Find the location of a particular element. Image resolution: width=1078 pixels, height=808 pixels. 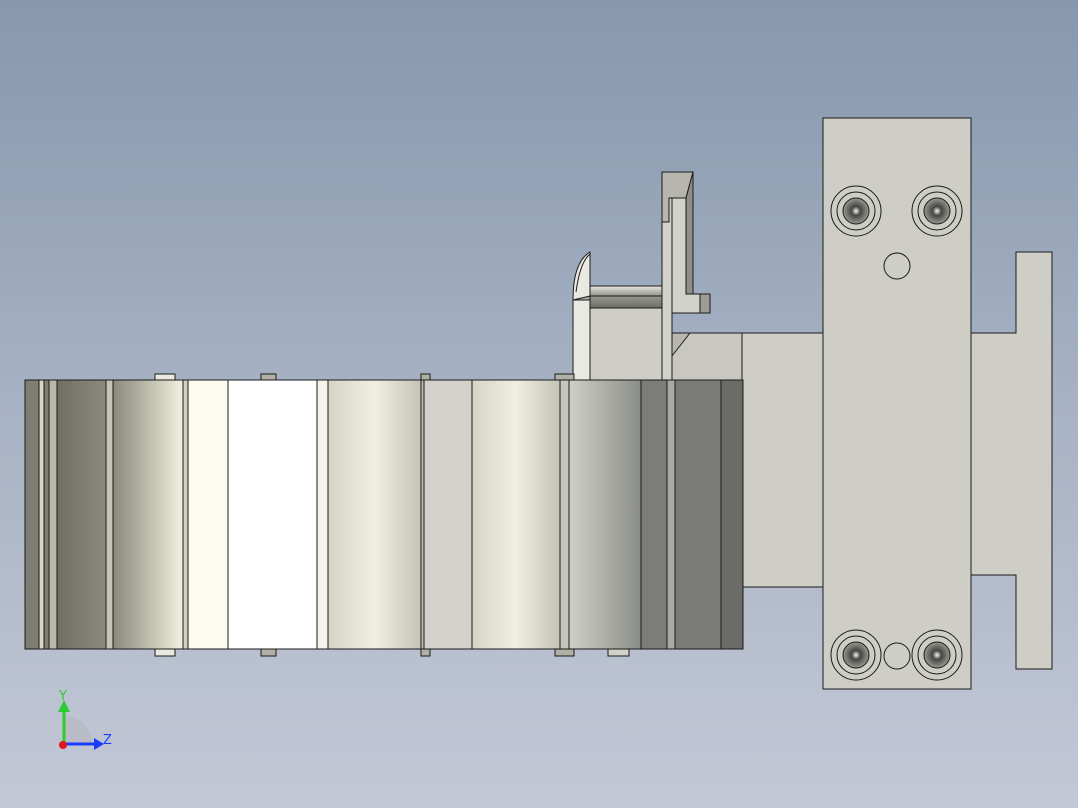

screw-top-right is located at coordinates (937, 211).